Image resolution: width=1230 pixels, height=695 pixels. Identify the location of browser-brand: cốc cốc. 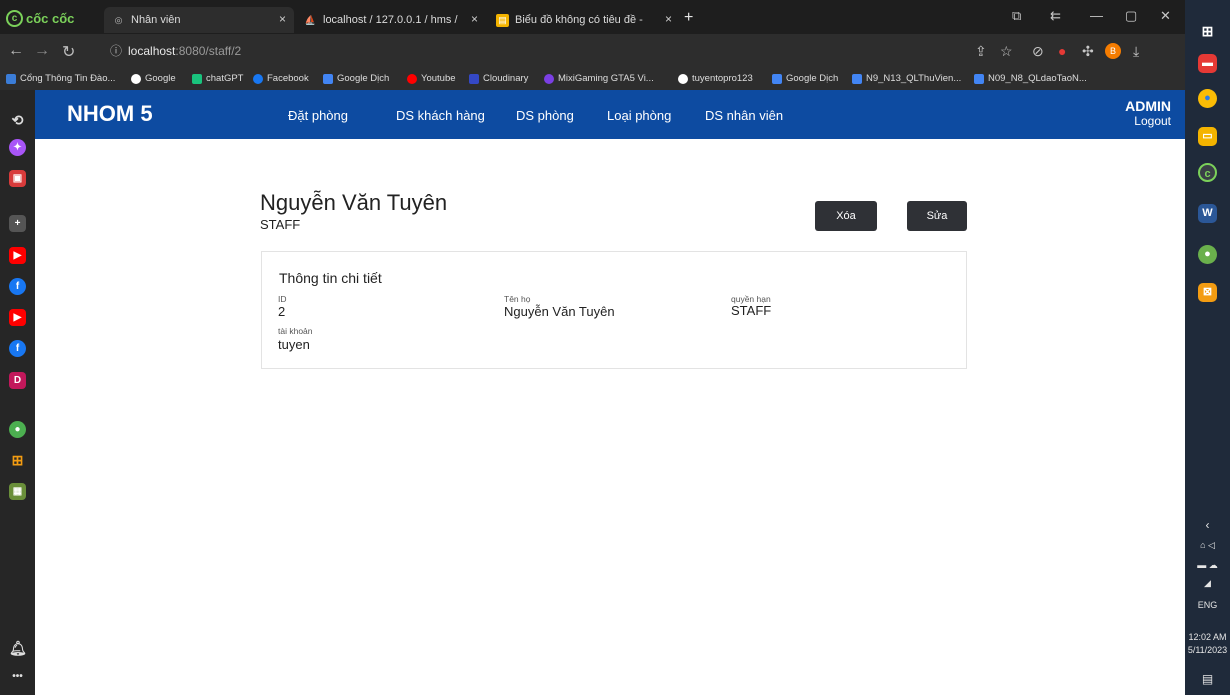
(50, 18).